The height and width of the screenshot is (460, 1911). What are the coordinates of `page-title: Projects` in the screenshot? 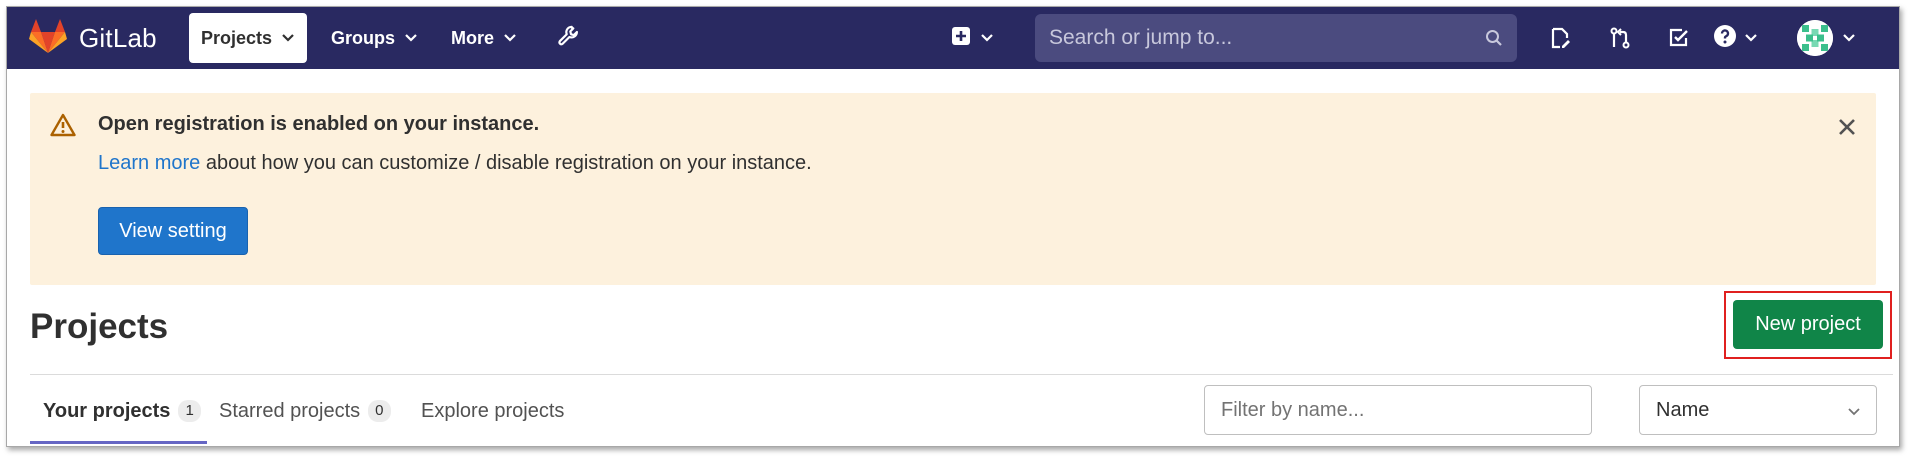 It's located at (99, 326).